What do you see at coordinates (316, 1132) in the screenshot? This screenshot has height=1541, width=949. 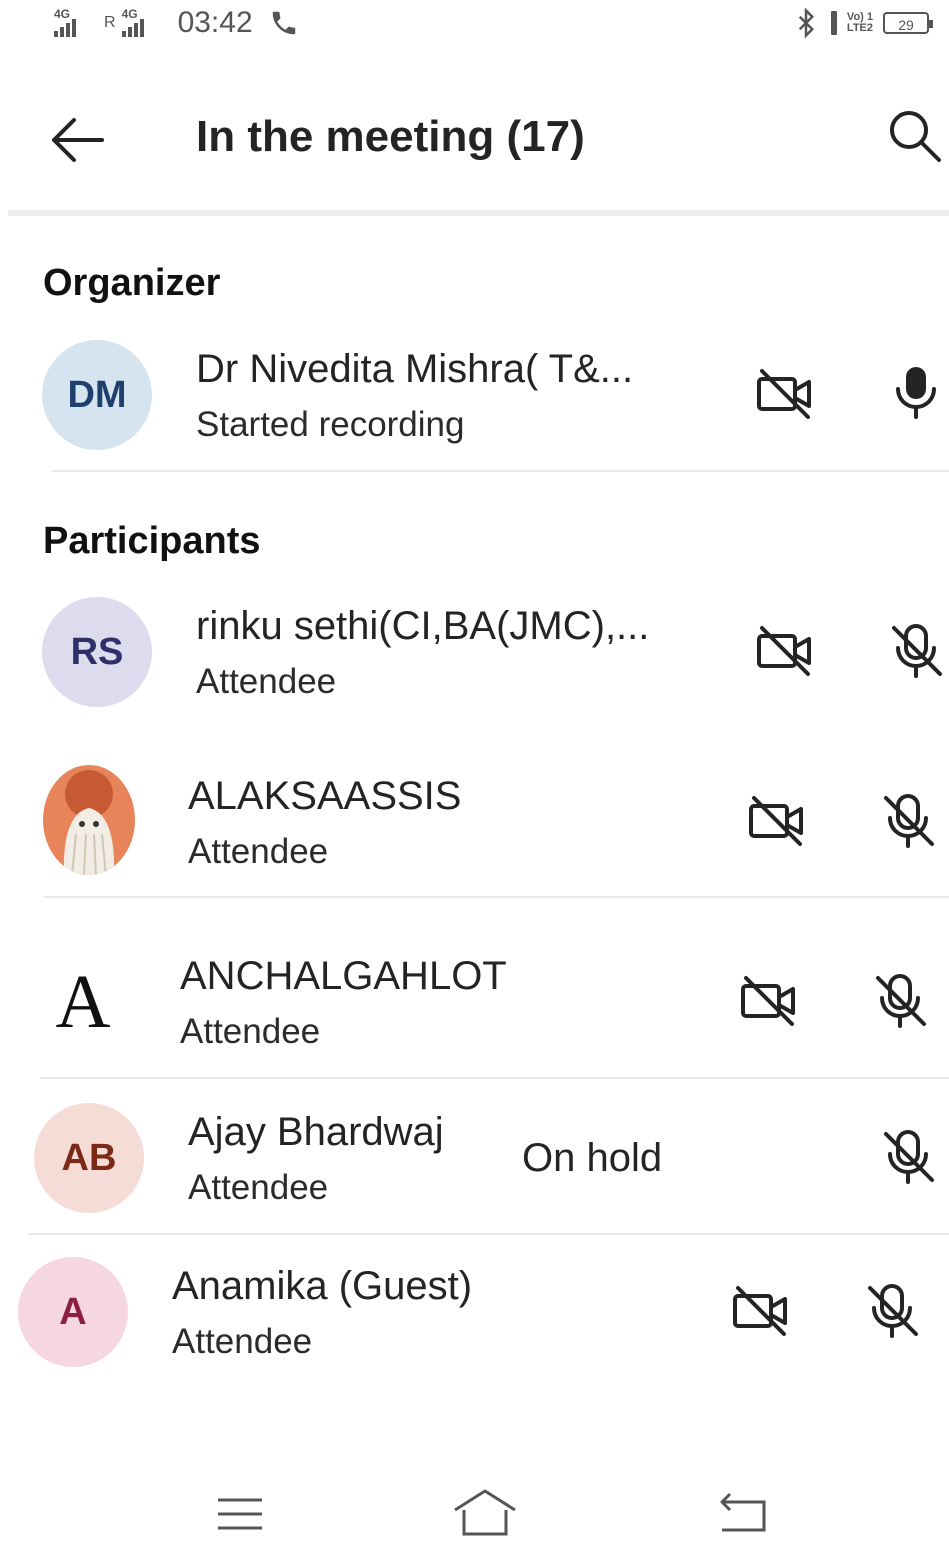 I see `participant-name: Ajay Bhardwaj` at bounding box center [316, 1132].